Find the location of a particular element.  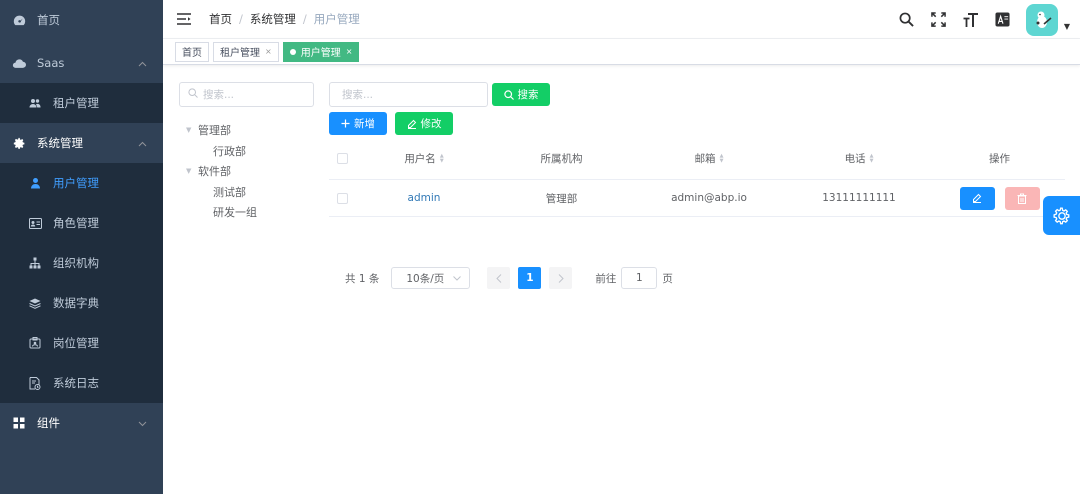

active-dot is located at coordinates (292, 51).